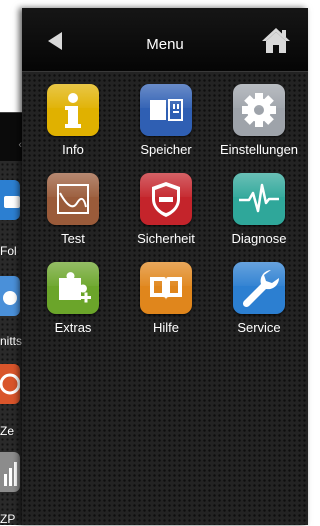 This screenshot has height=526, width=320. I want to click on background-label-4: ZP, so click(8, 519).